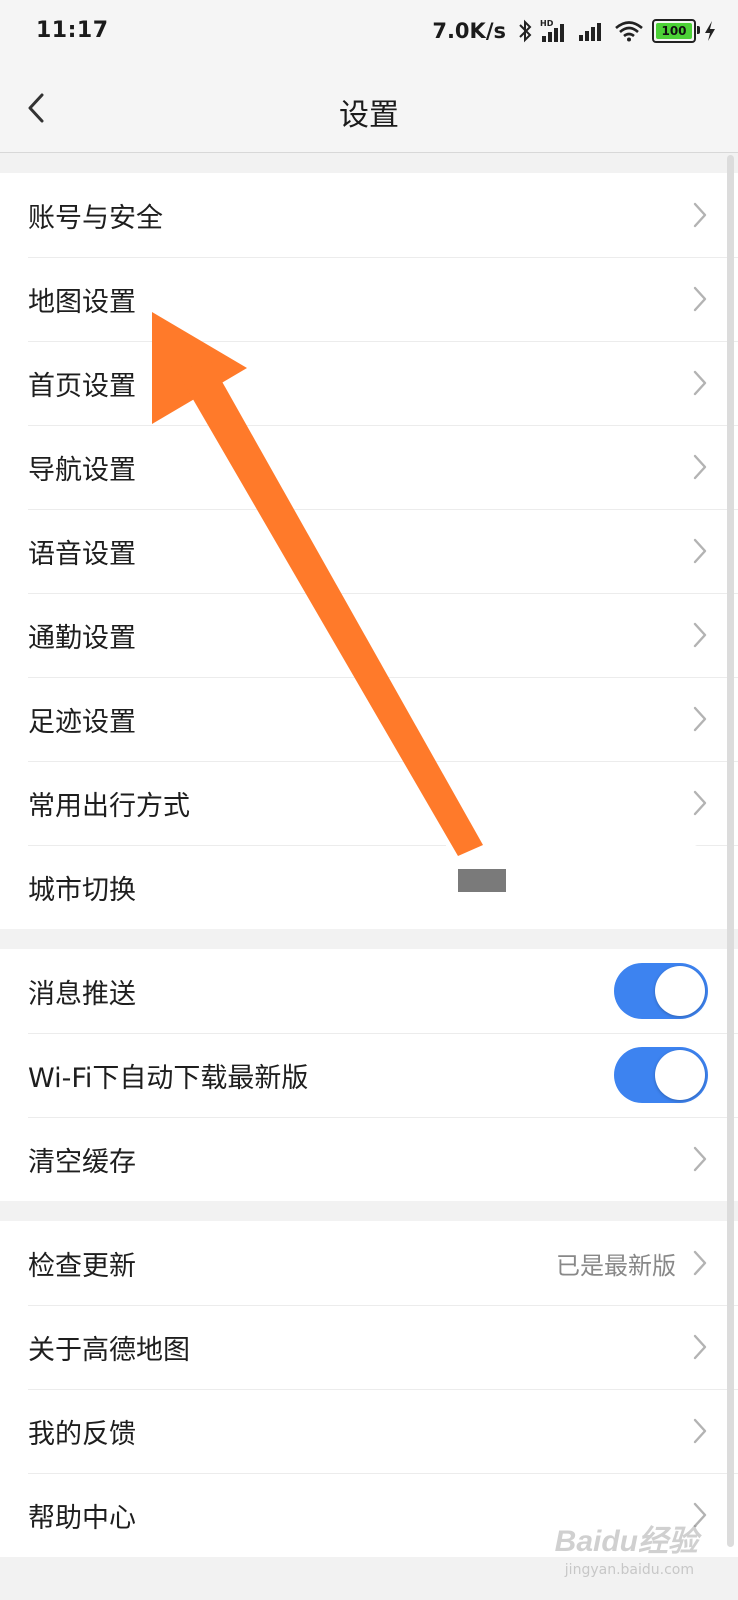  What do you see at coordinates (82, 1266) in the screenshot?
I see `settings-row-label: 检查更新` at bounding box center [82, 1266].